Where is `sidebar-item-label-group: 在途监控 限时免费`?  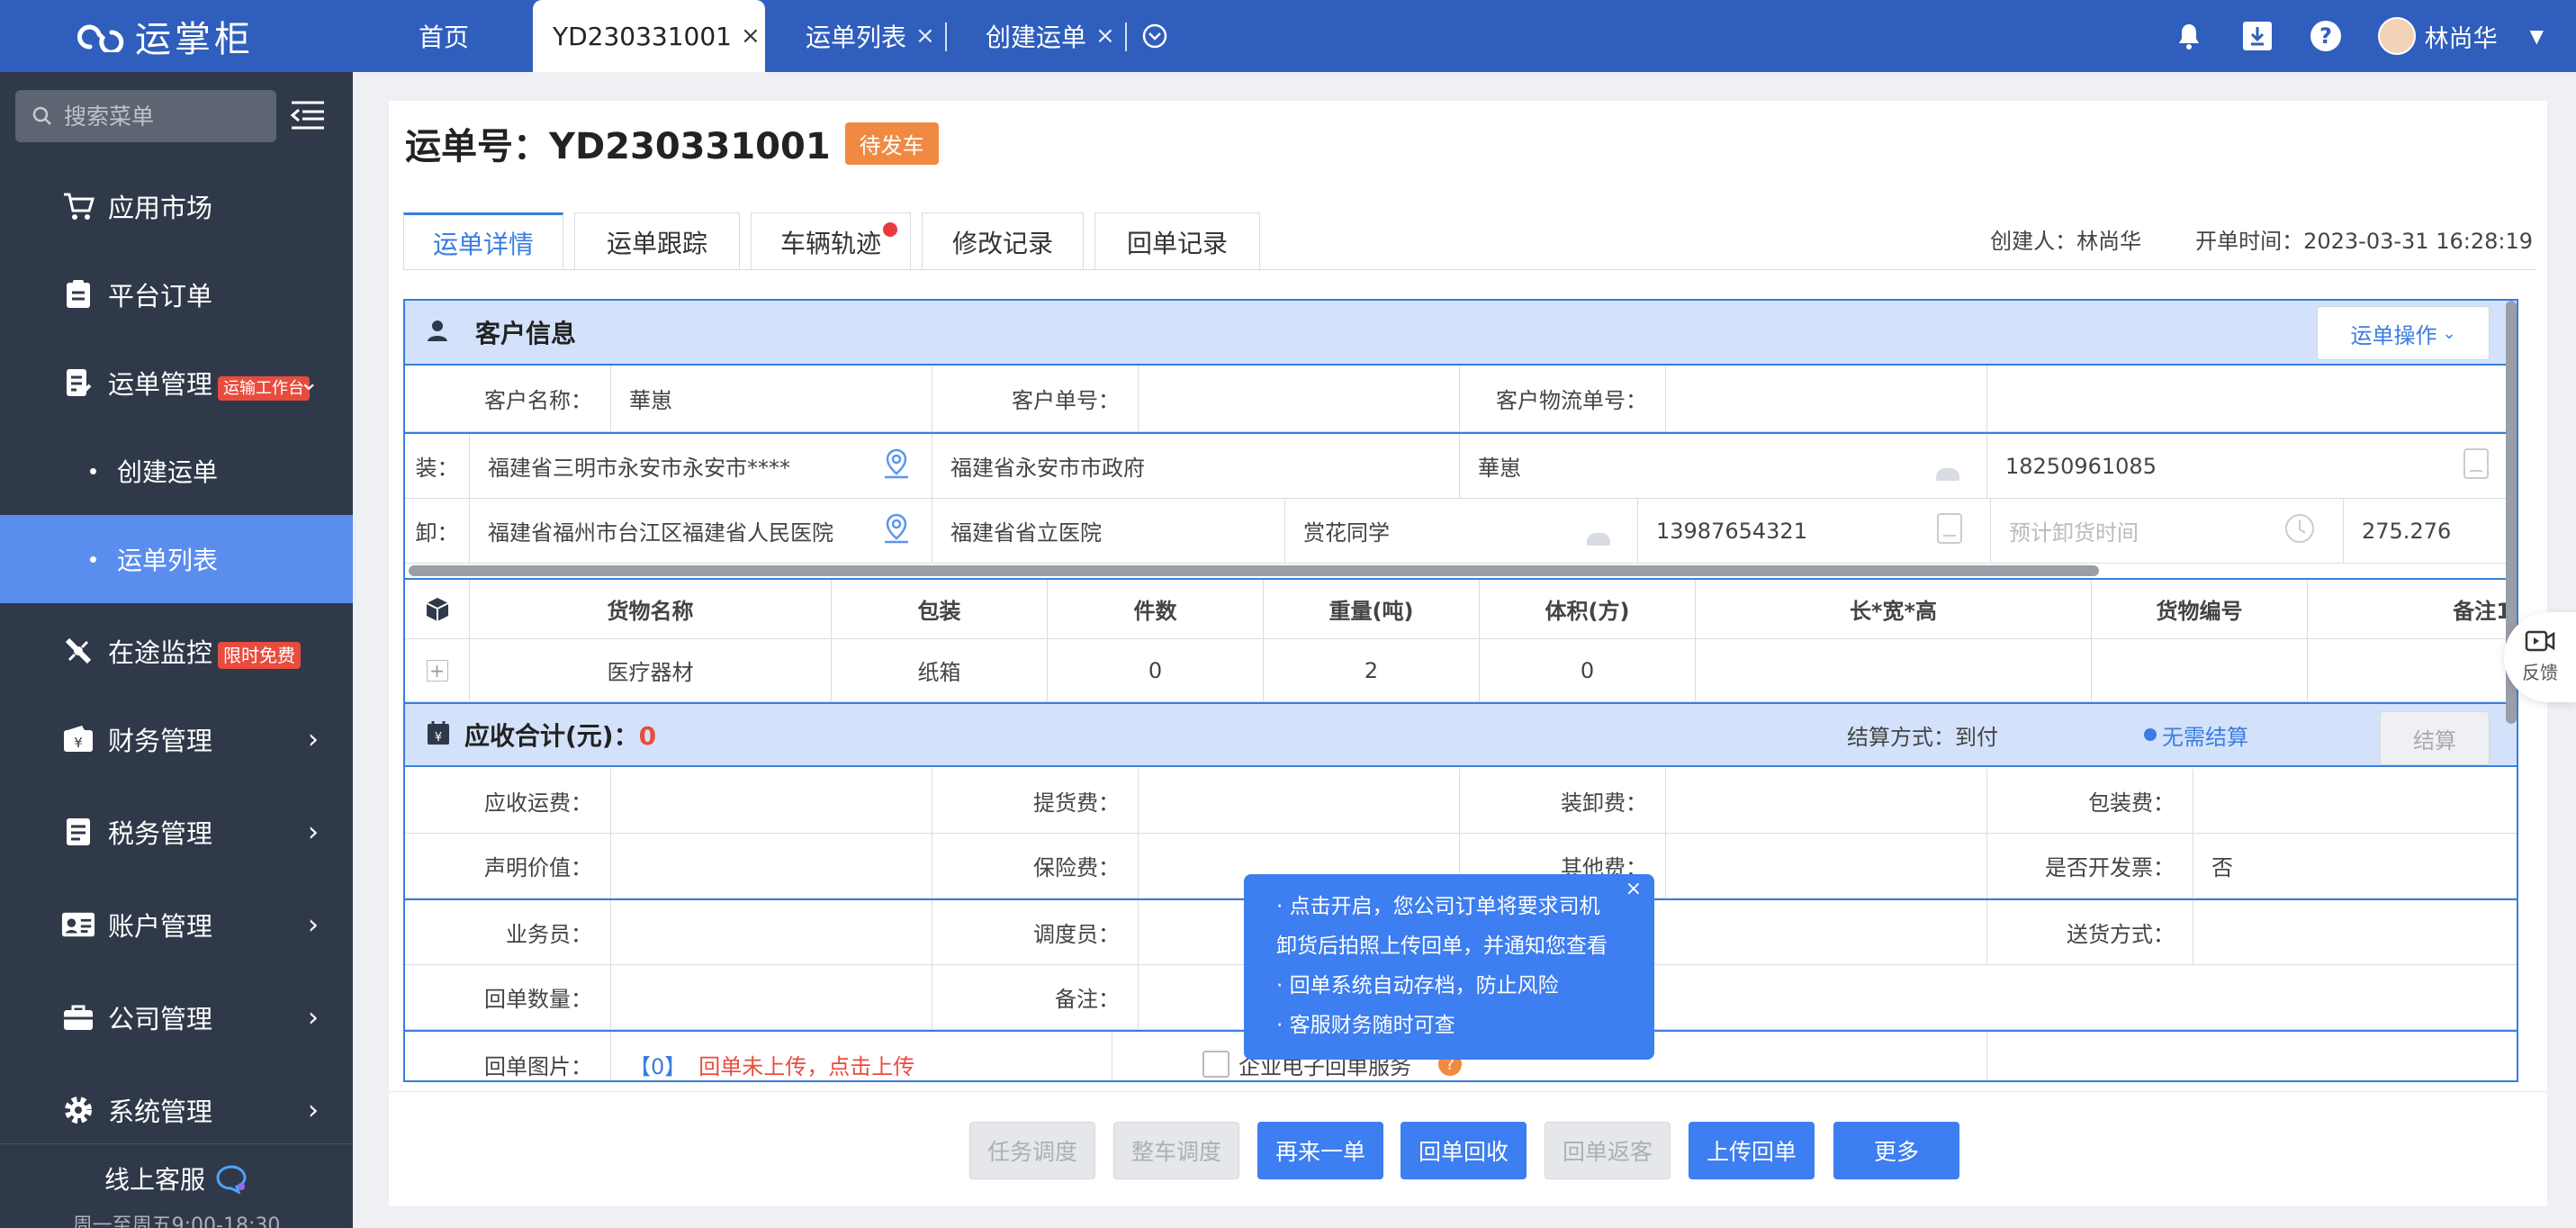
sidebar-item-label-group: 在途监控 限时免费 is located at coordinates (205, 651).